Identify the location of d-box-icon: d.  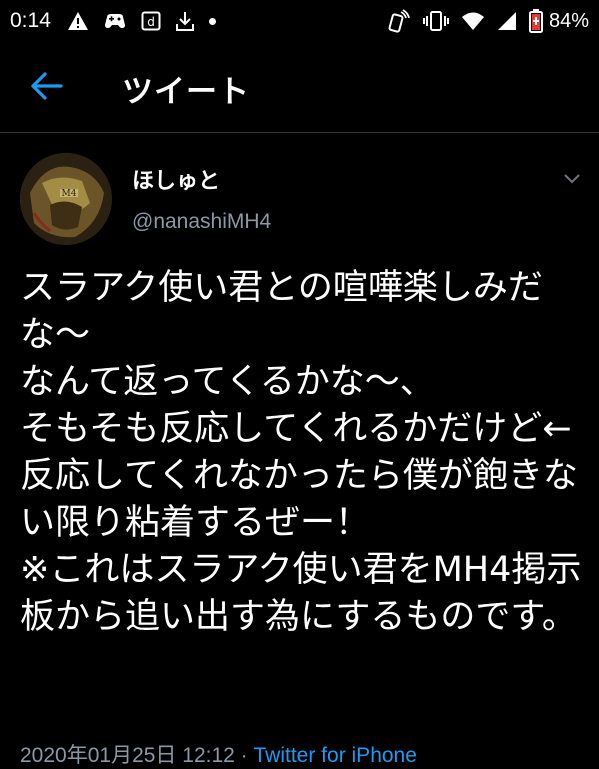
(151, 21).